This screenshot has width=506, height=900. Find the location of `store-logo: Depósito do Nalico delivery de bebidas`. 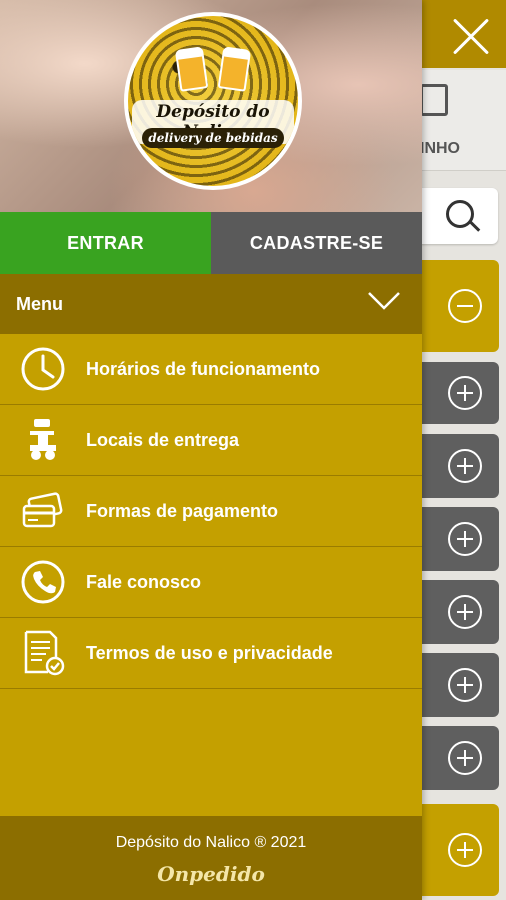

store-logo: Depósito do Nalico delivery de bebidas is located at coordinates (213, 101).